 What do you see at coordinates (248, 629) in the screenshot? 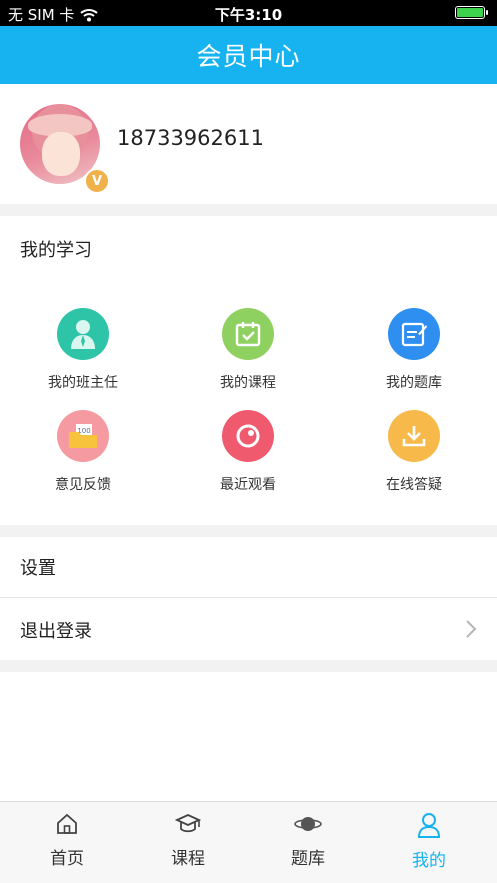
I see `logout-row: 退出登录` at bounding box center [248, 629].